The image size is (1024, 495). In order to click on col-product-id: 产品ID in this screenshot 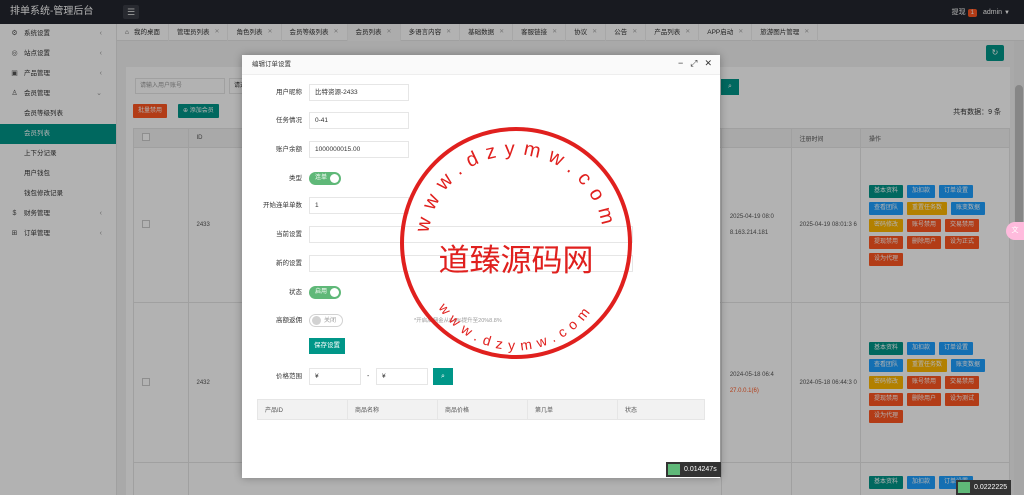, I will do `click(302, 409)`.